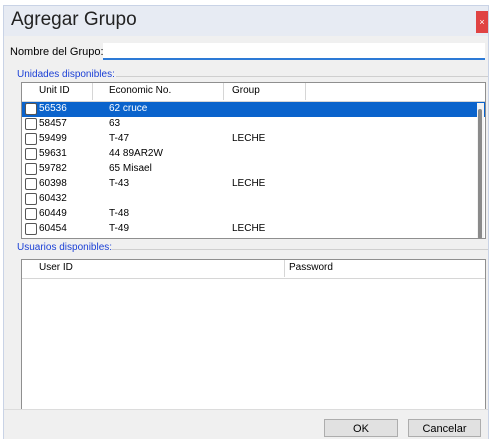 This screenshot has height=441, width=492. What do you see at coordinates (302, 76) in the screenshot?
I see `units-section-divider` at bounding box center [302, 76].